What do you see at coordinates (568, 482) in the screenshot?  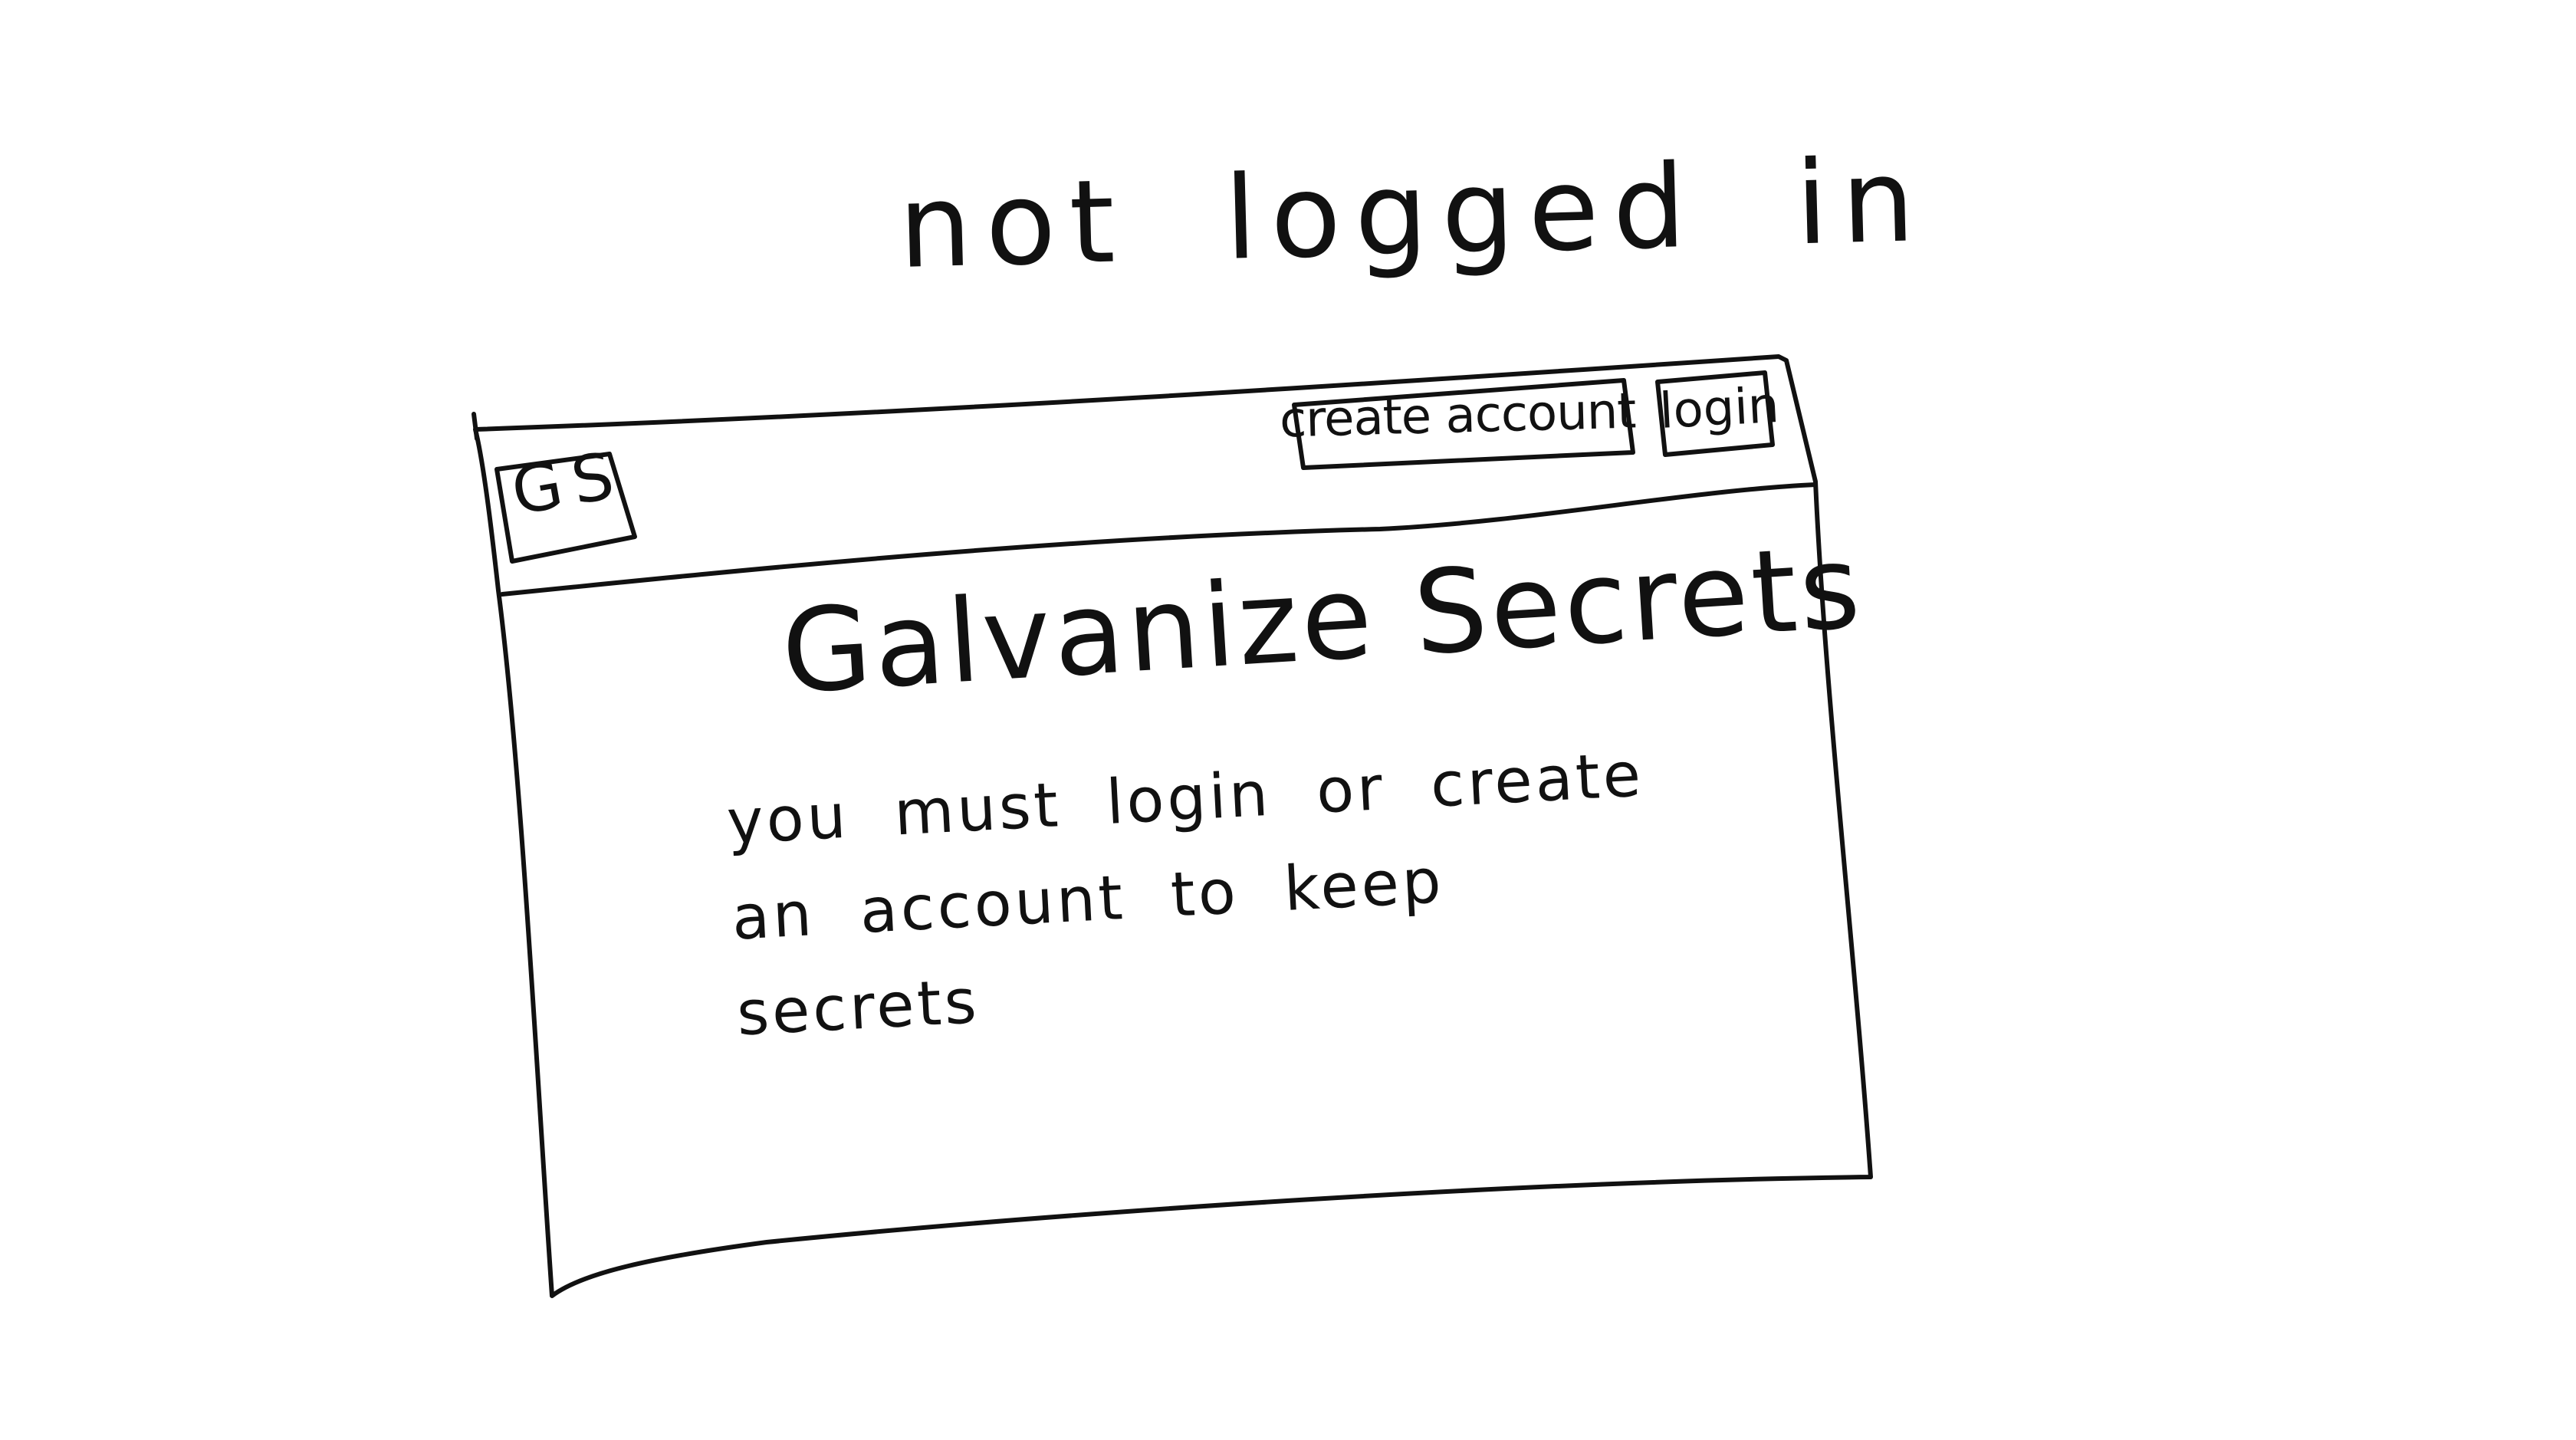 I see `site-logo: GS` at bounding box center [568, 482].